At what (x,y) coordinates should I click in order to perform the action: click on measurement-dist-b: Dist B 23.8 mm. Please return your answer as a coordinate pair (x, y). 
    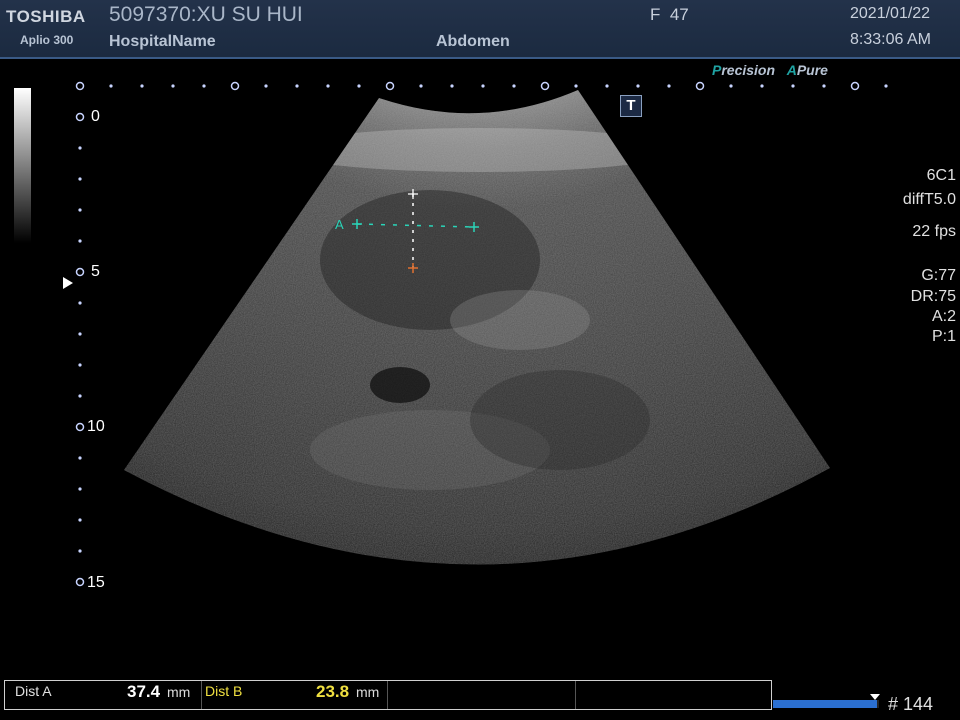
    Looking at the image, I should click on (294, 695).